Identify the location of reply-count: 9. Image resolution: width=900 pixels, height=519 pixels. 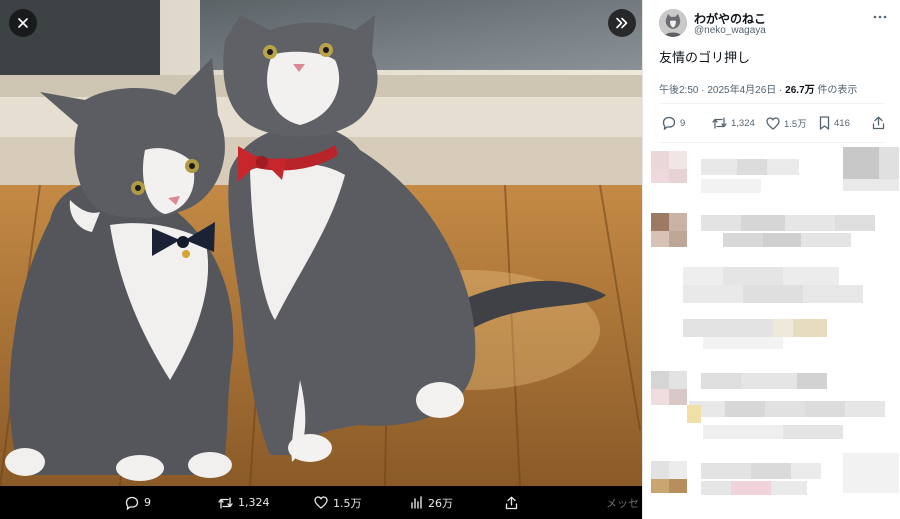
(683, 123).